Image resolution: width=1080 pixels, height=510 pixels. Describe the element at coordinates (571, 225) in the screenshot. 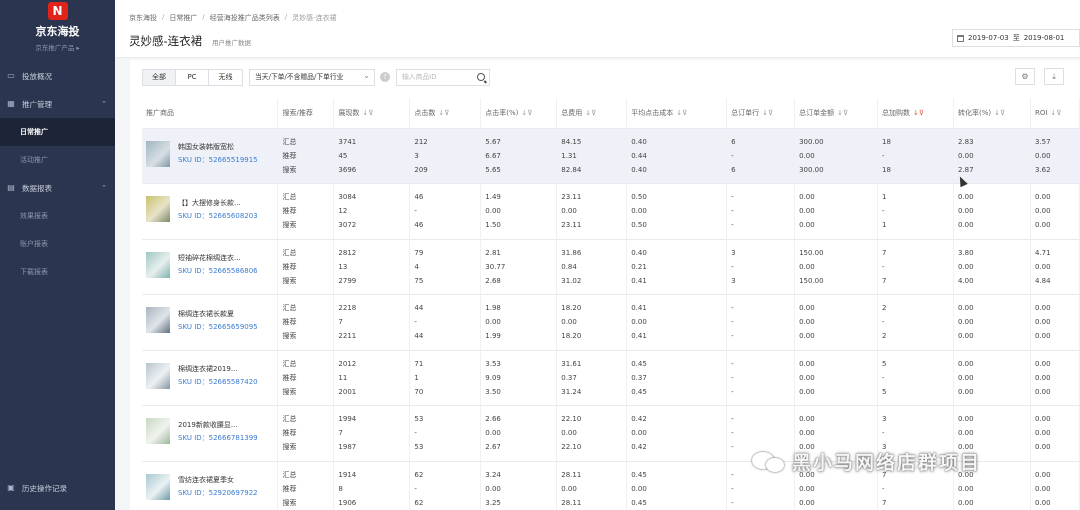

I see `metric-value: 23.11` at that location.